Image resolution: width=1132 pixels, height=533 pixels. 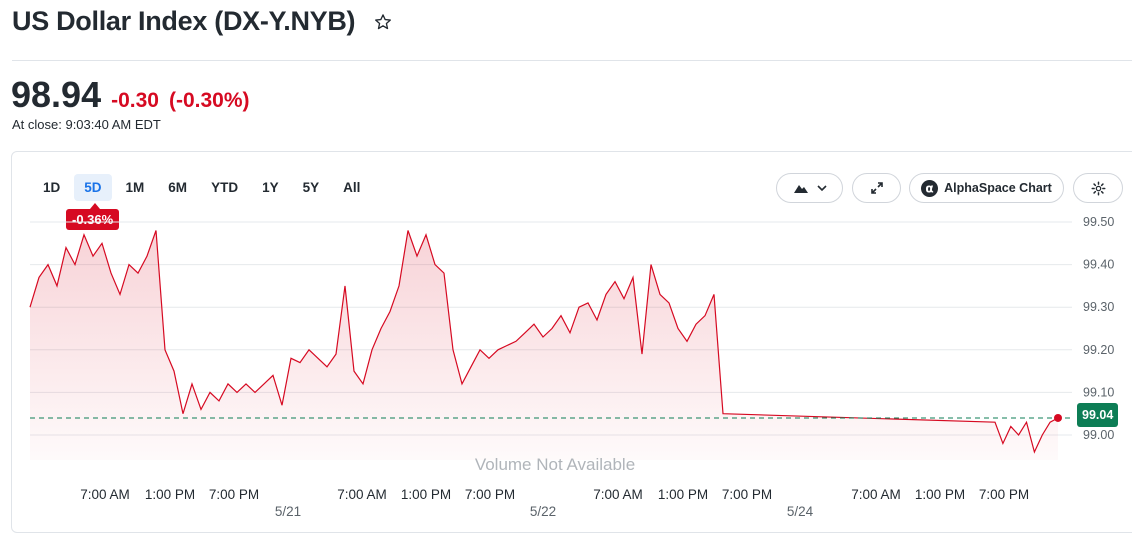 I want to click on date-label: 5/22, so click(x=543, y=511).